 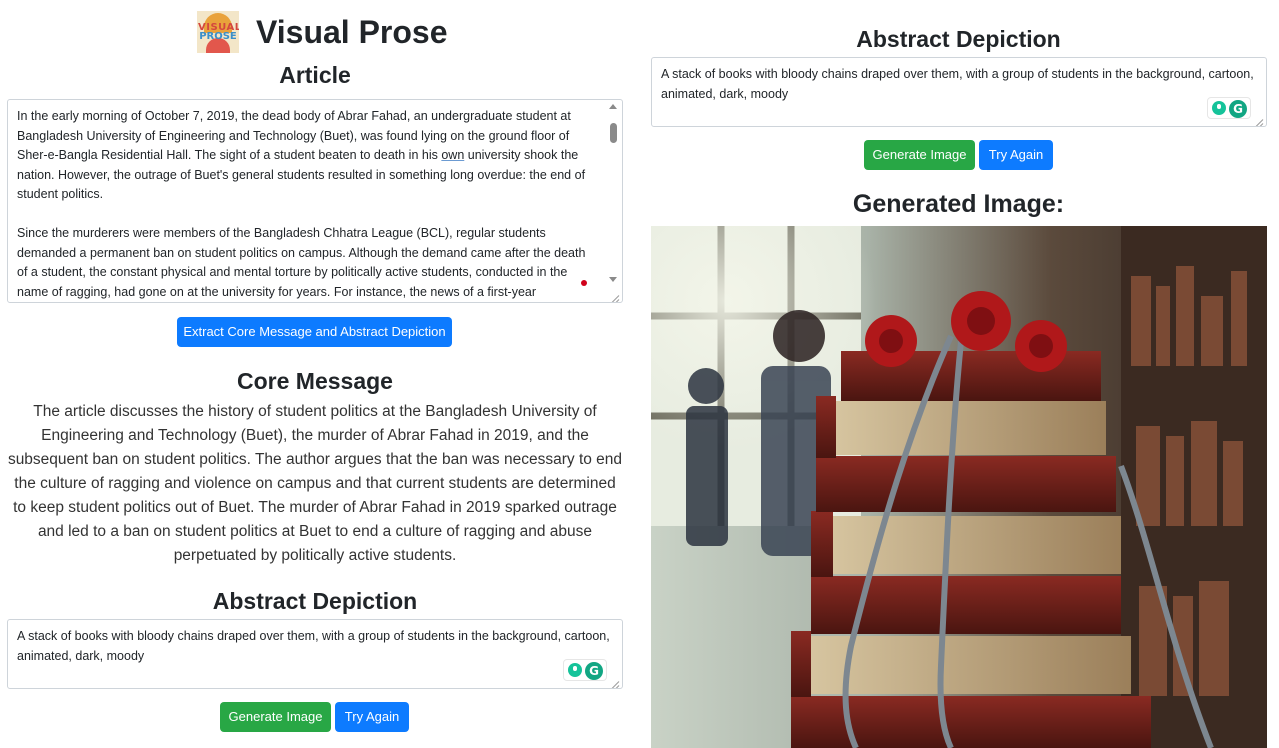 I want to click on try-again-button: Try Again, so click(x=372, y=717).